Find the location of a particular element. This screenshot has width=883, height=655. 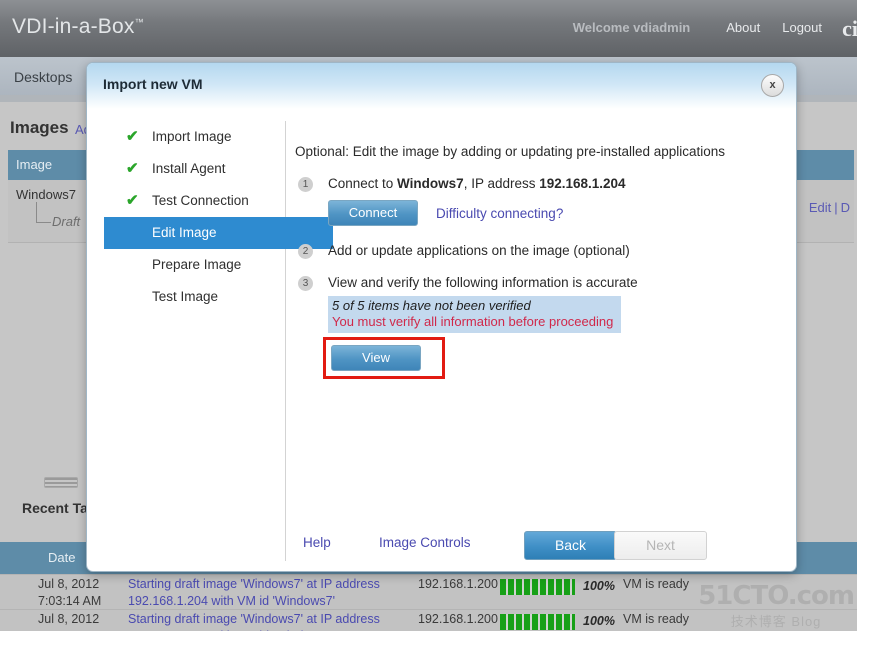

dialog-footer: Help Image Controls Back Next is located at coordinates (441, 545).